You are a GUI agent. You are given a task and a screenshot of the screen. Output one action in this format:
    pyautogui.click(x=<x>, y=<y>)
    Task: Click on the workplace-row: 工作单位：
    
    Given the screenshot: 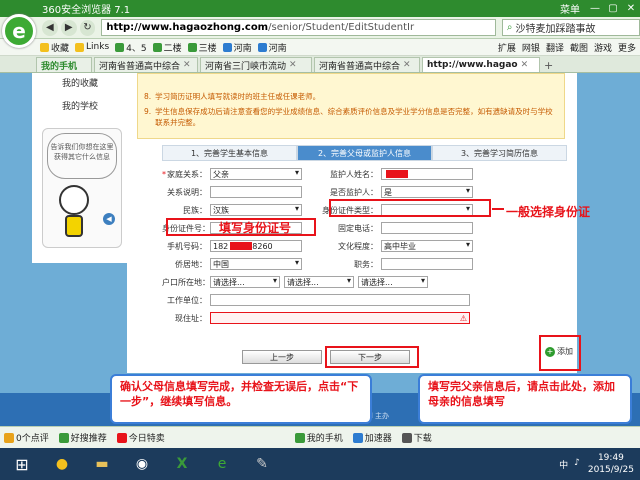 What is the action you would take?
    pyautogui.click(x=316, y=300)
    